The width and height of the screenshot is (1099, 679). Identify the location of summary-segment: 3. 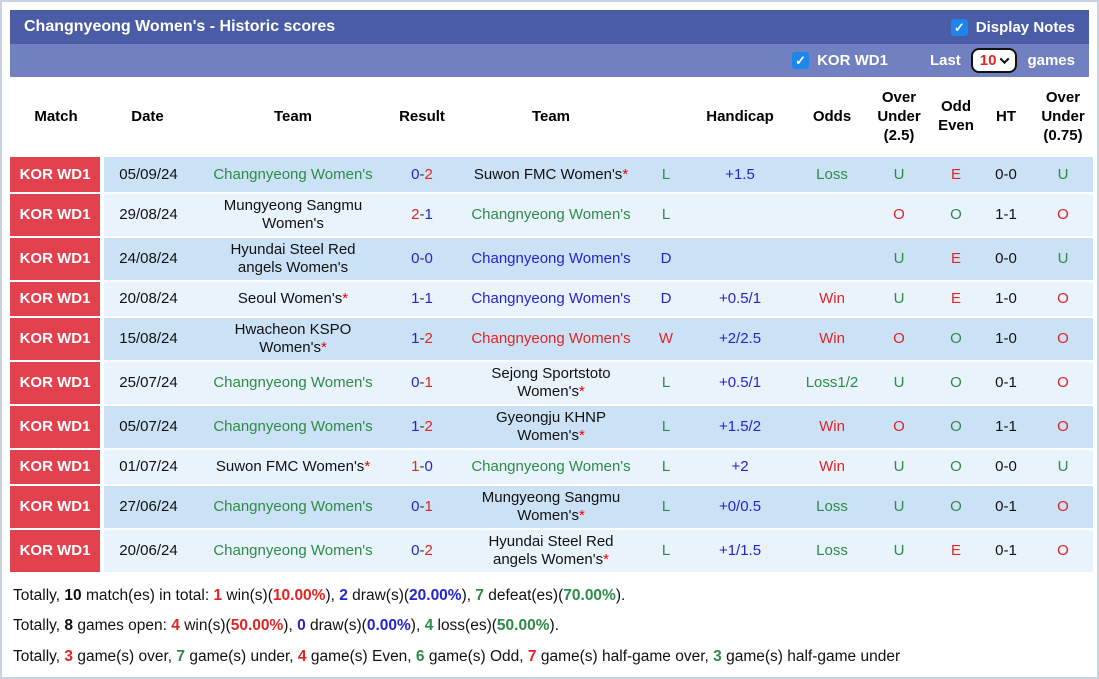
(717, 656).